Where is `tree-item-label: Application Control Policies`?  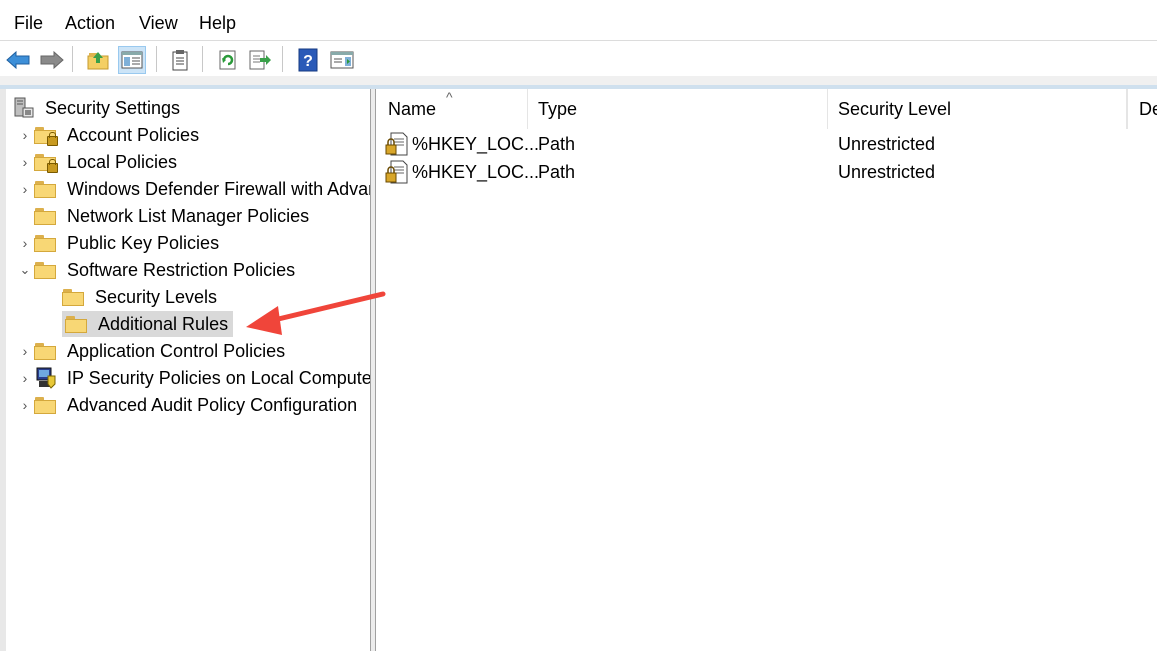
tree-item-label: Application Control Policies is located at coordinates (176, 350).